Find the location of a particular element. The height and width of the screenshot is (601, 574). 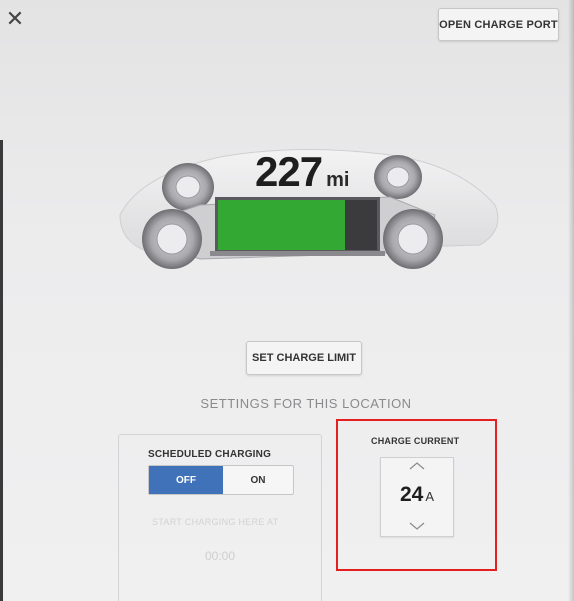

scheduled-charging-toggle: OFF ON is located at coordinates (221, 480).